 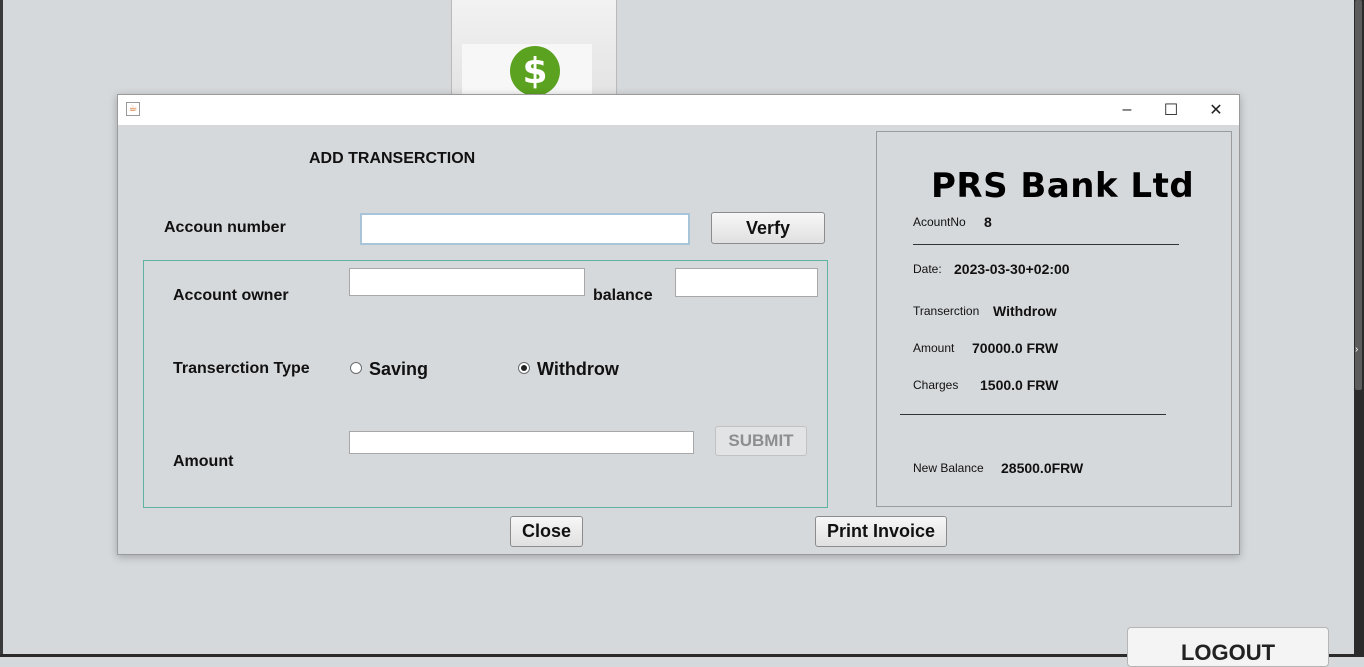 I want to click on charges-label: Charges, so click(x=936, y=385).